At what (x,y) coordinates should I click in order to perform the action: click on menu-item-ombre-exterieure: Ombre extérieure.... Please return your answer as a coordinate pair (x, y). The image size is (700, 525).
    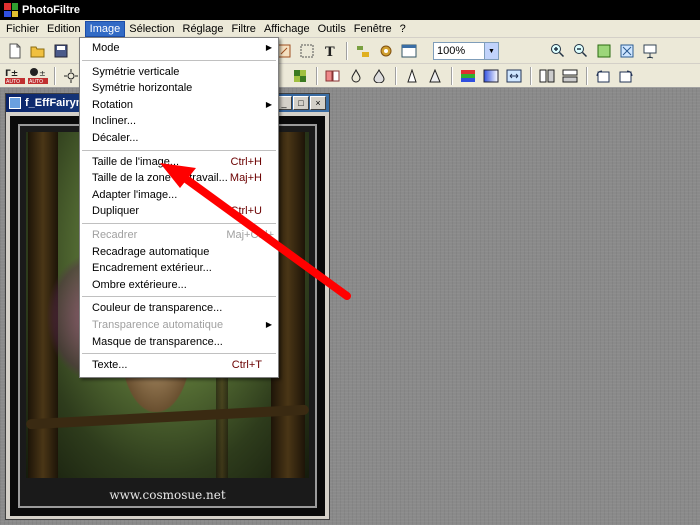
    Looking at the image, I should click on (179, 285).